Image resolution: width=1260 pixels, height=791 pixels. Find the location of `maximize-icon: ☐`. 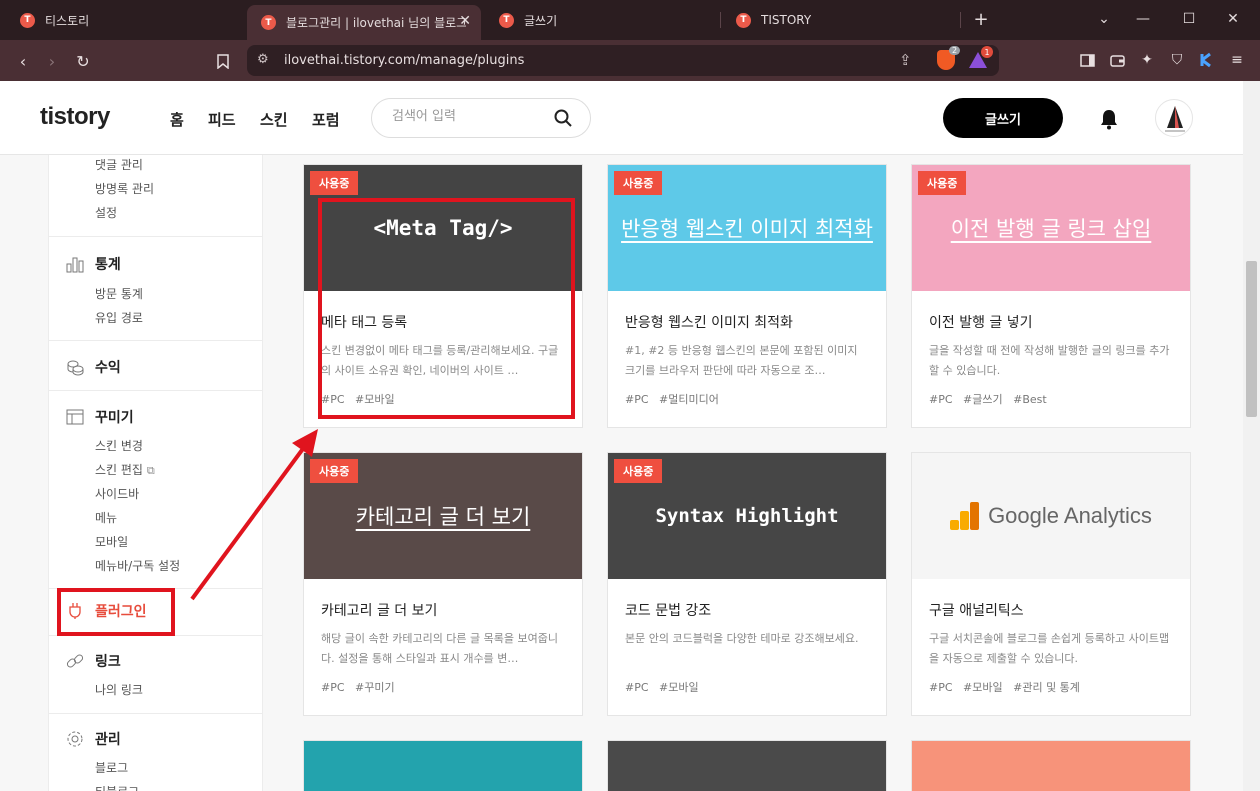

maximize-icon: ☐ is located at coordinates (1189, 19).